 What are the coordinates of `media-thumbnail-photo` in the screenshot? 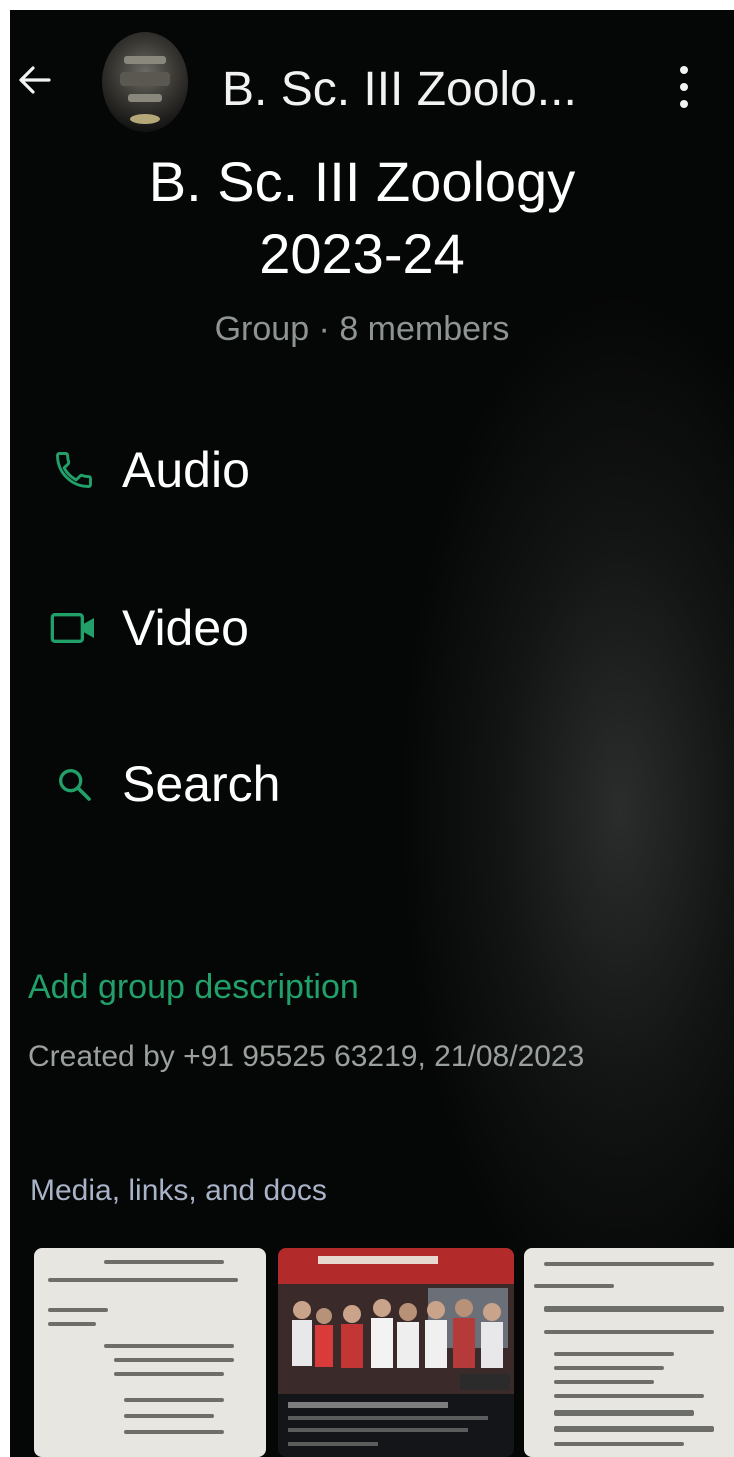 It's located at (396, 1352).